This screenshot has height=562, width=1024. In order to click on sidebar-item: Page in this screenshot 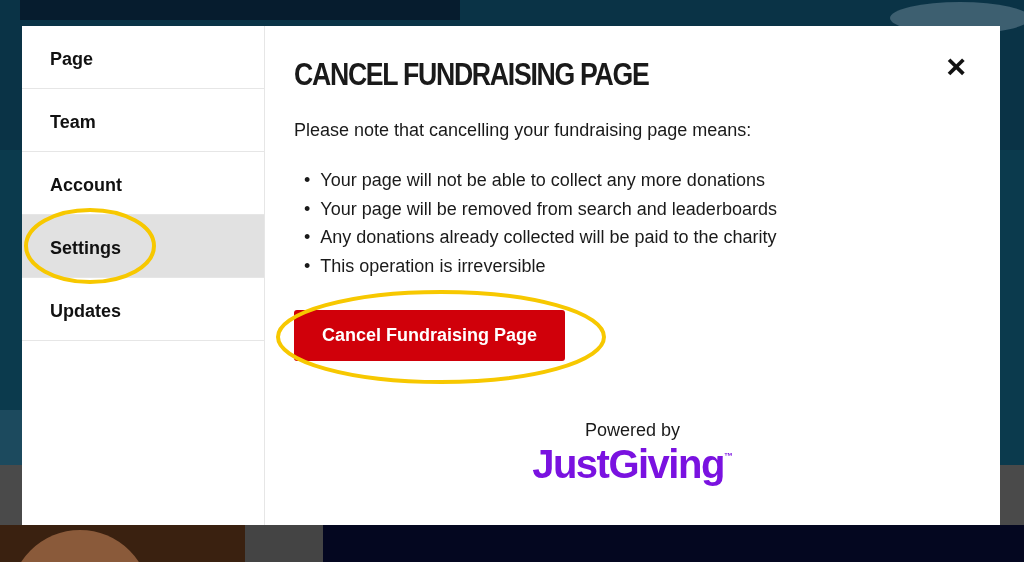, I will do `click(143, 57)`.